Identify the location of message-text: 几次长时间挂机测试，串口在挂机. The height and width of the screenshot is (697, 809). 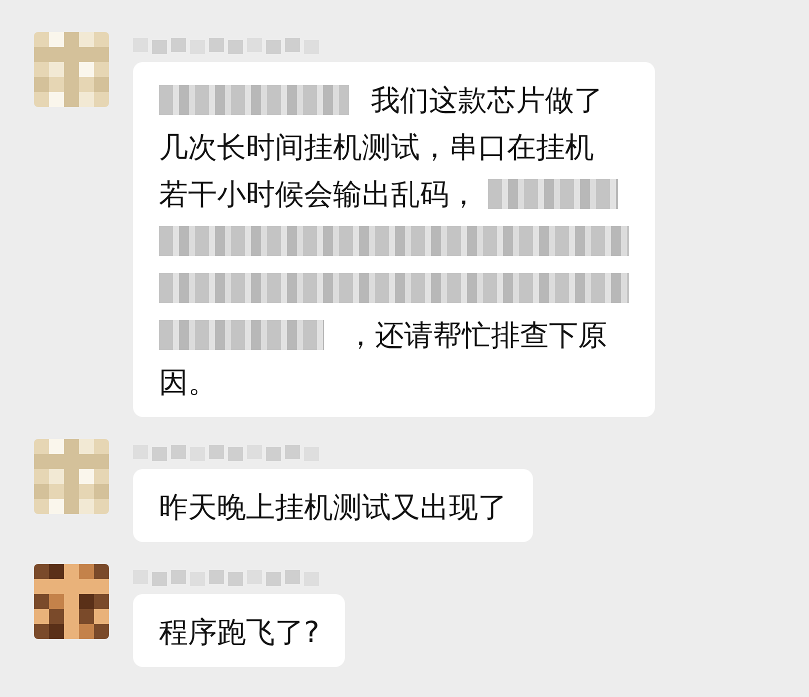
(376, 147).